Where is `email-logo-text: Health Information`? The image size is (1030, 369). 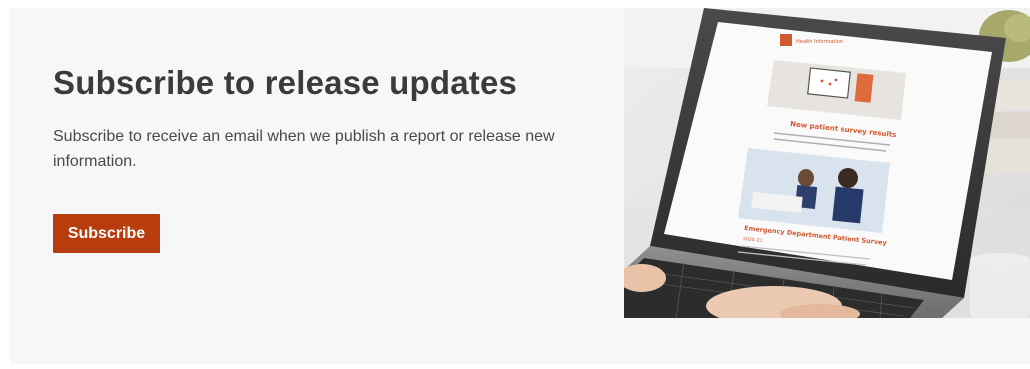 email-logo-text: Health Information is located at coordinates (819, 42).